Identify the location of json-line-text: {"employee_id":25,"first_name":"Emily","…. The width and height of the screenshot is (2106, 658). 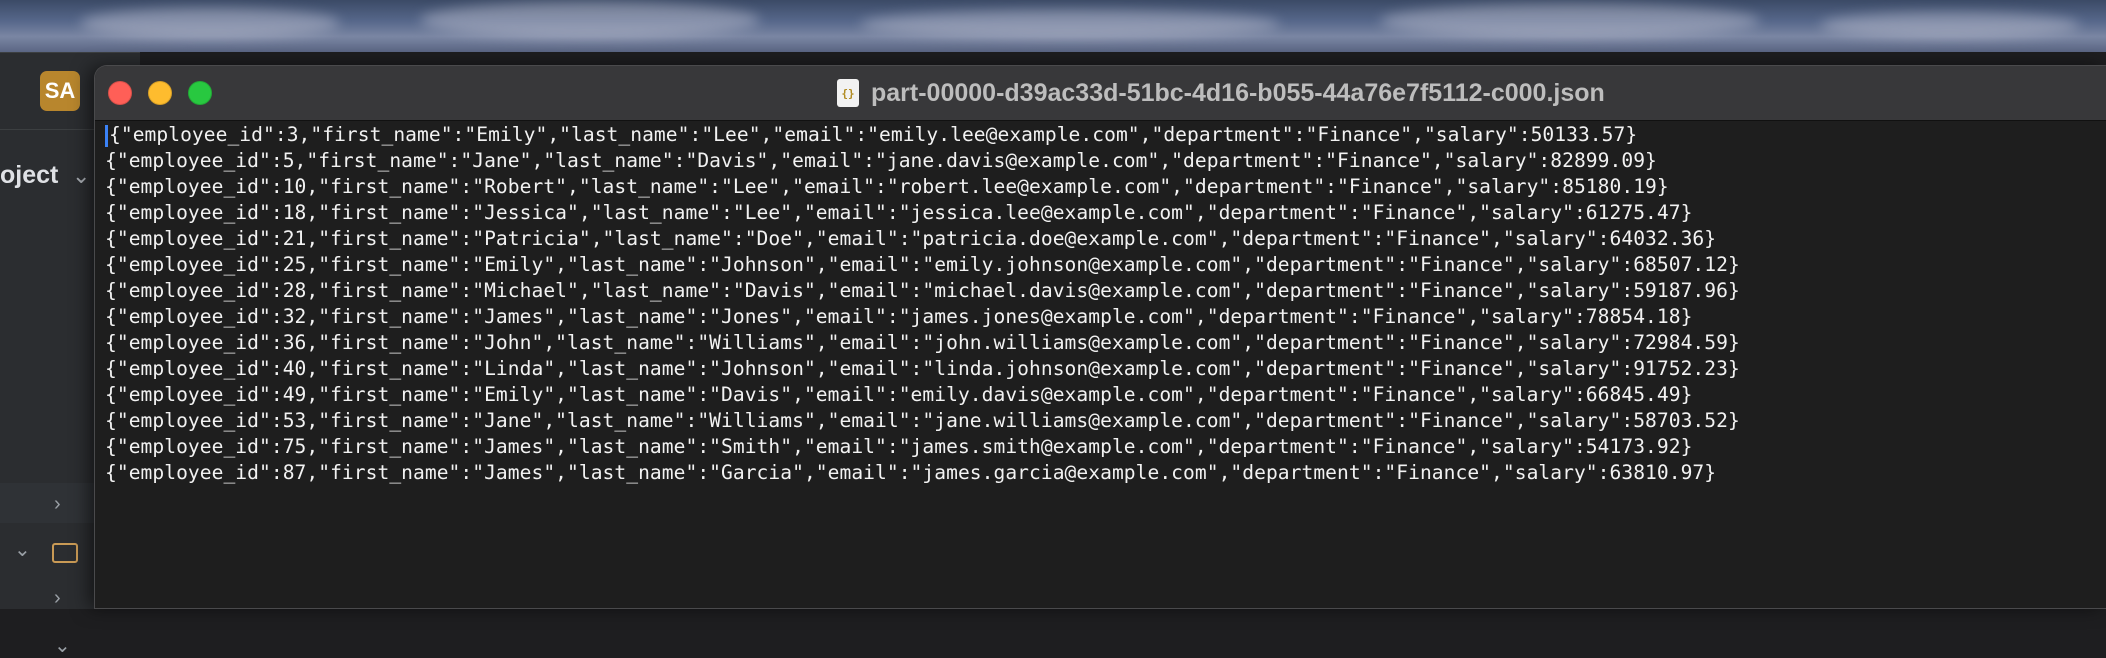
(922, 264).